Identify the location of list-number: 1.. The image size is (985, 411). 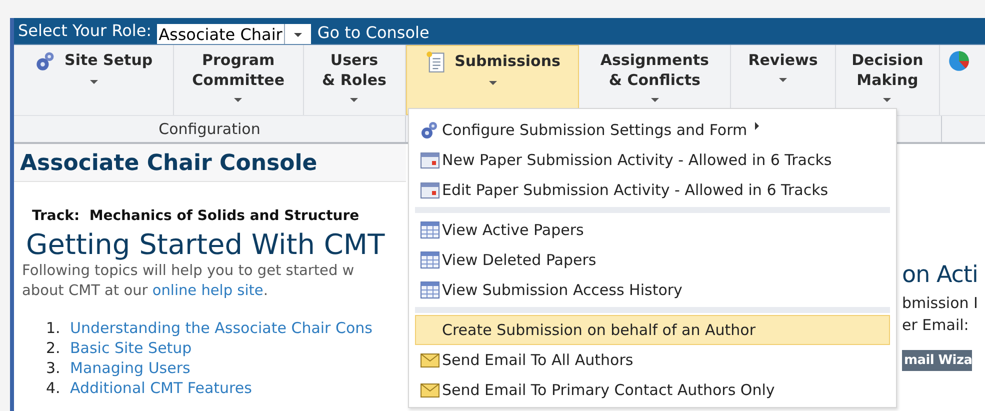
(54, 328).